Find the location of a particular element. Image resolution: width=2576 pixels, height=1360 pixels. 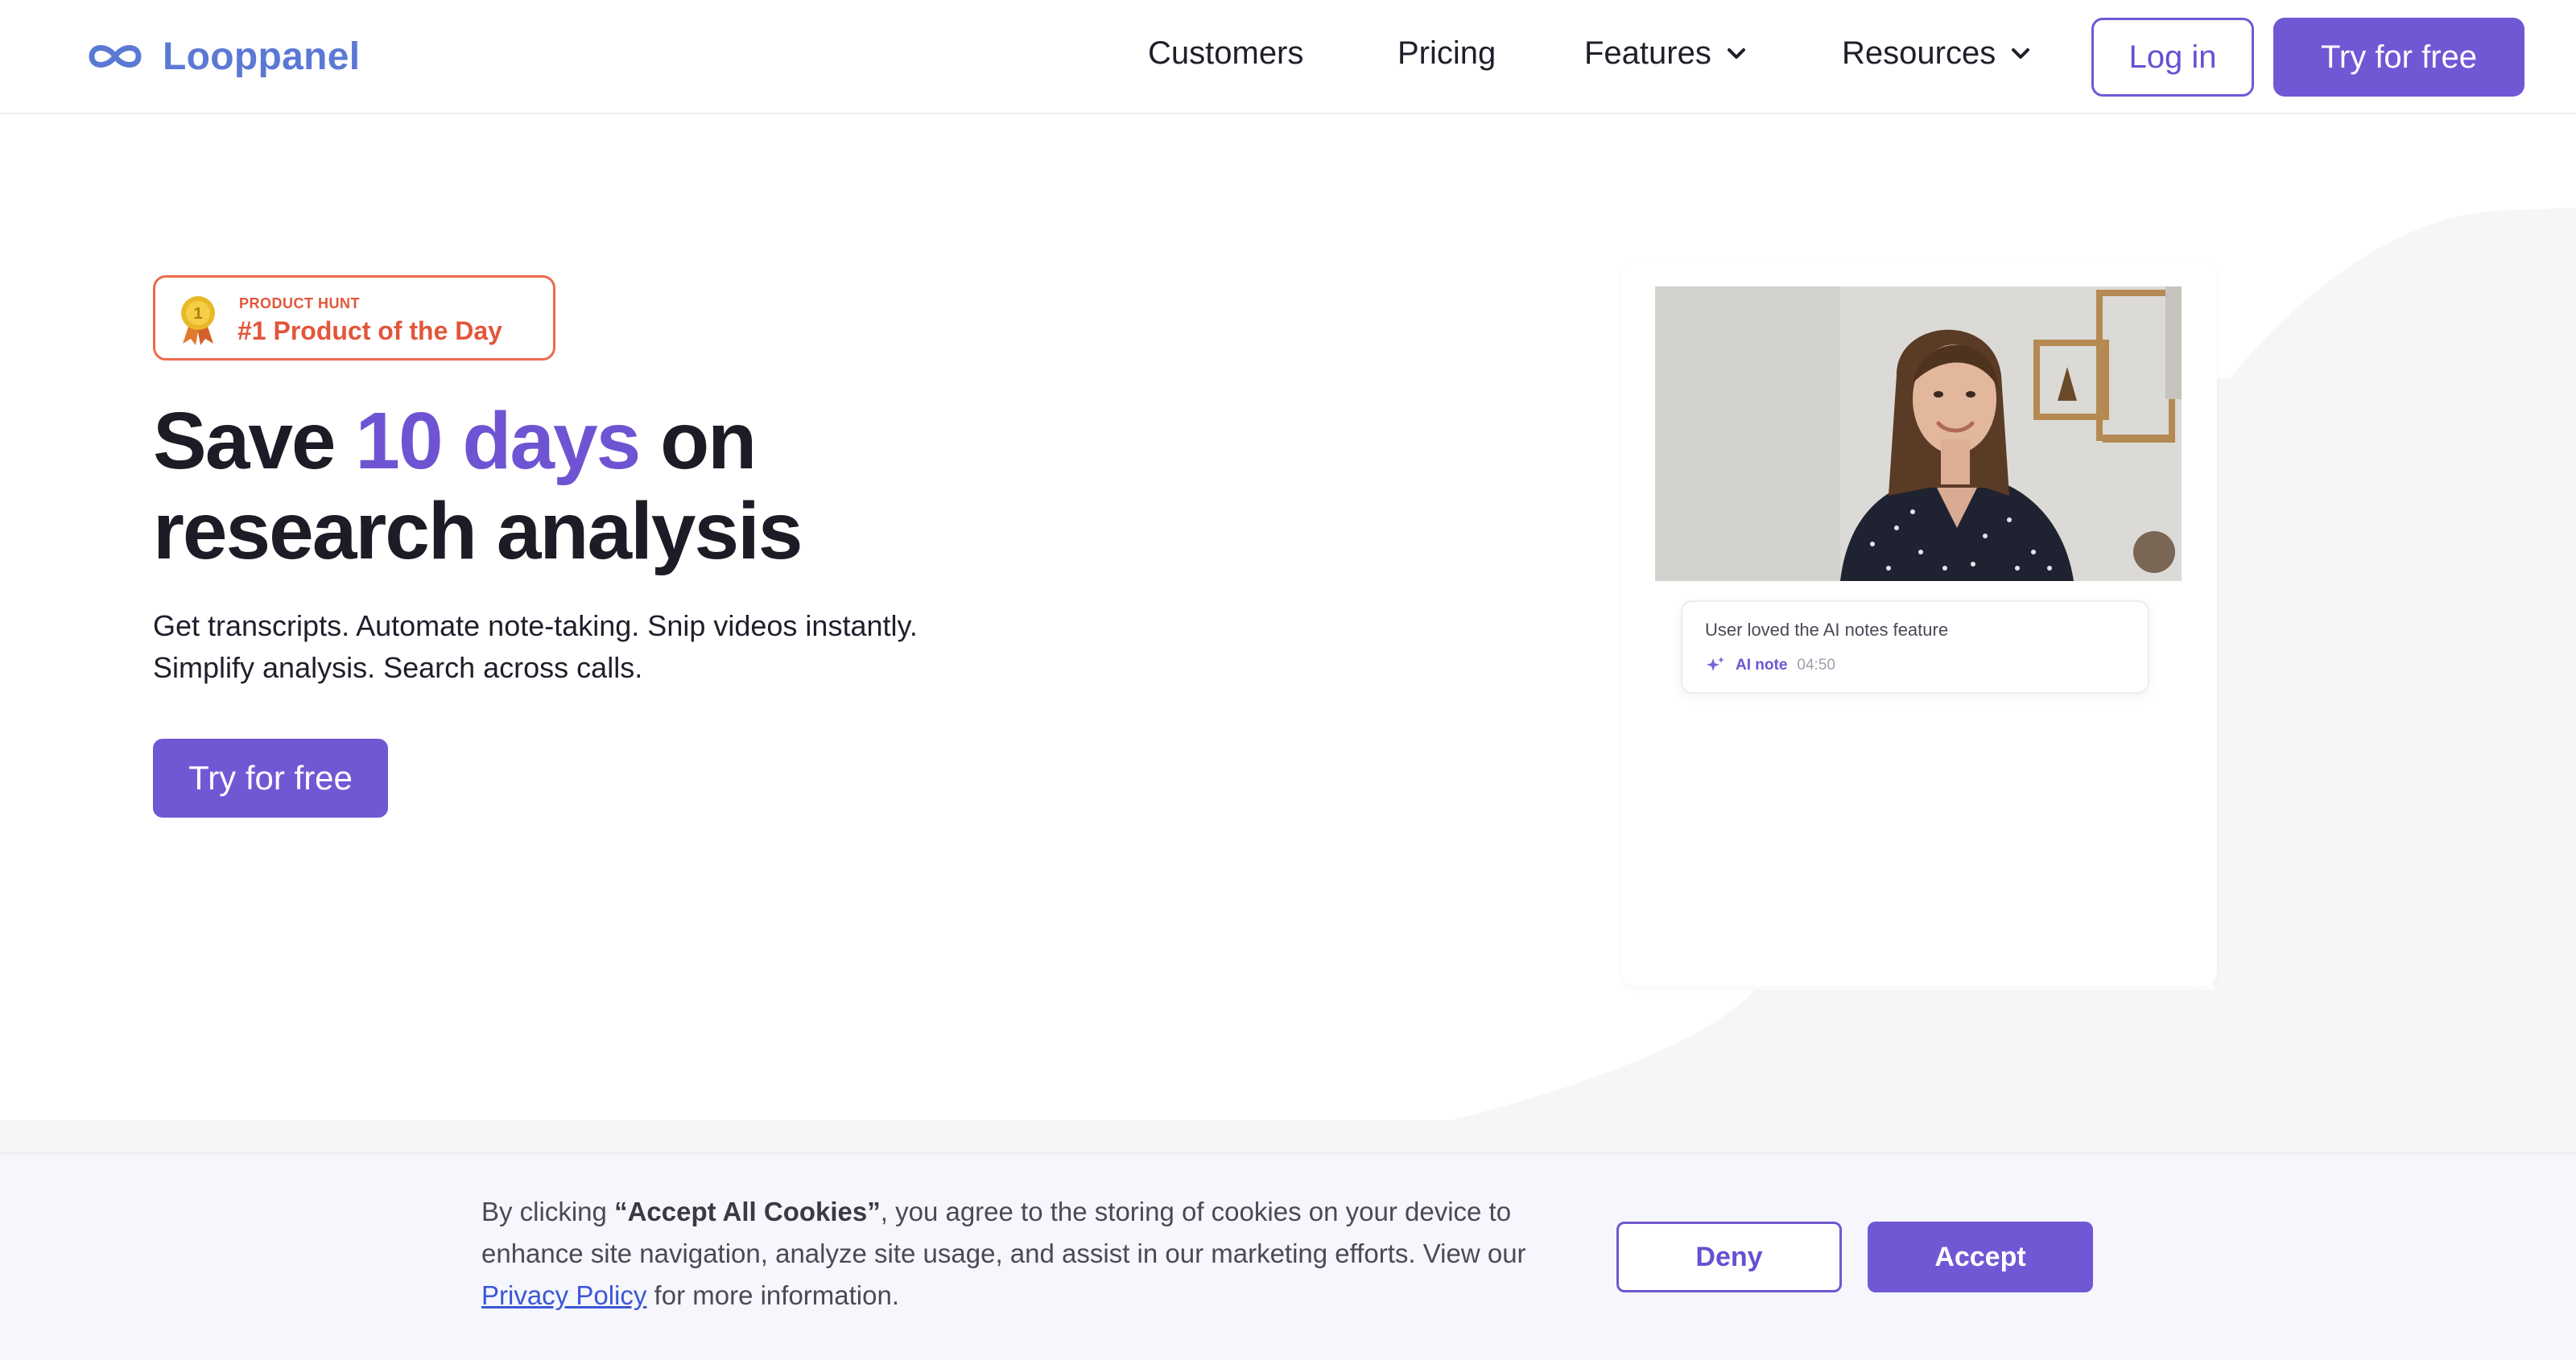

logo: Looppanel is located at coordinates (222, 57).